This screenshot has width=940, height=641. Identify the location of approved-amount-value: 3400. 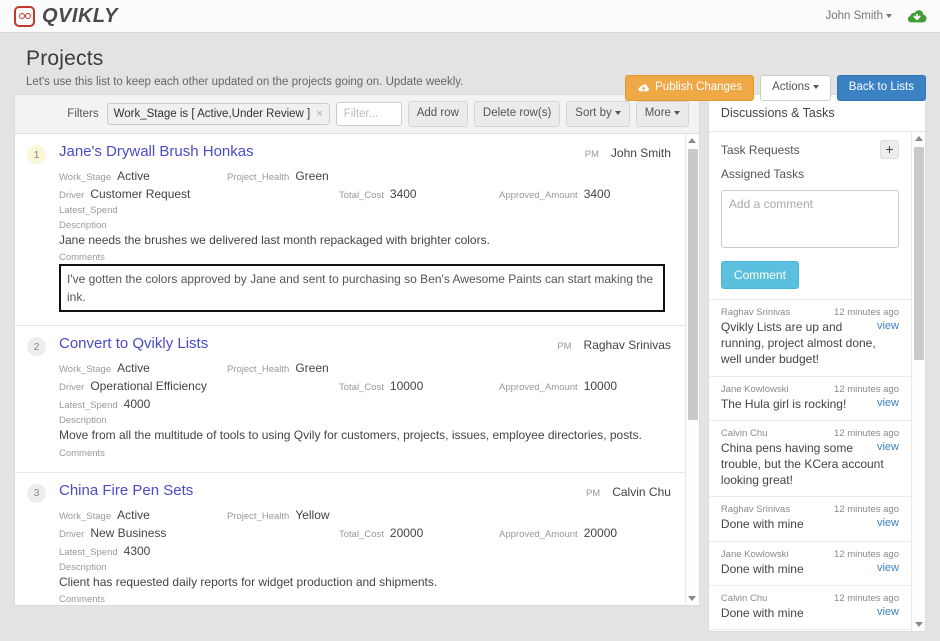
(597, 194).